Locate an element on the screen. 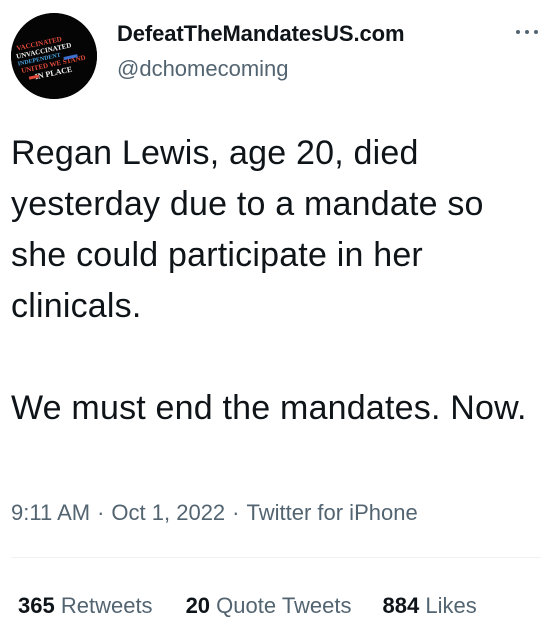 This screenshot has width=548, height=635. tweet-time: 9:11 AM is located at coordinates (50, 512).